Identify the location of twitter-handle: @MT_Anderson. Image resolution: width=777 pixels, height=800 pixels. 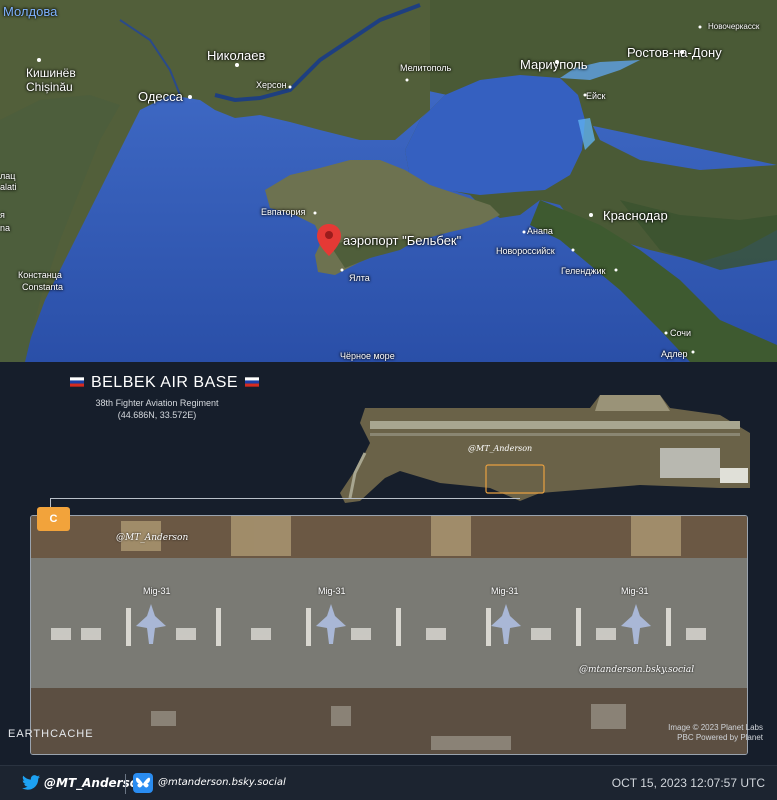
(95, 783).